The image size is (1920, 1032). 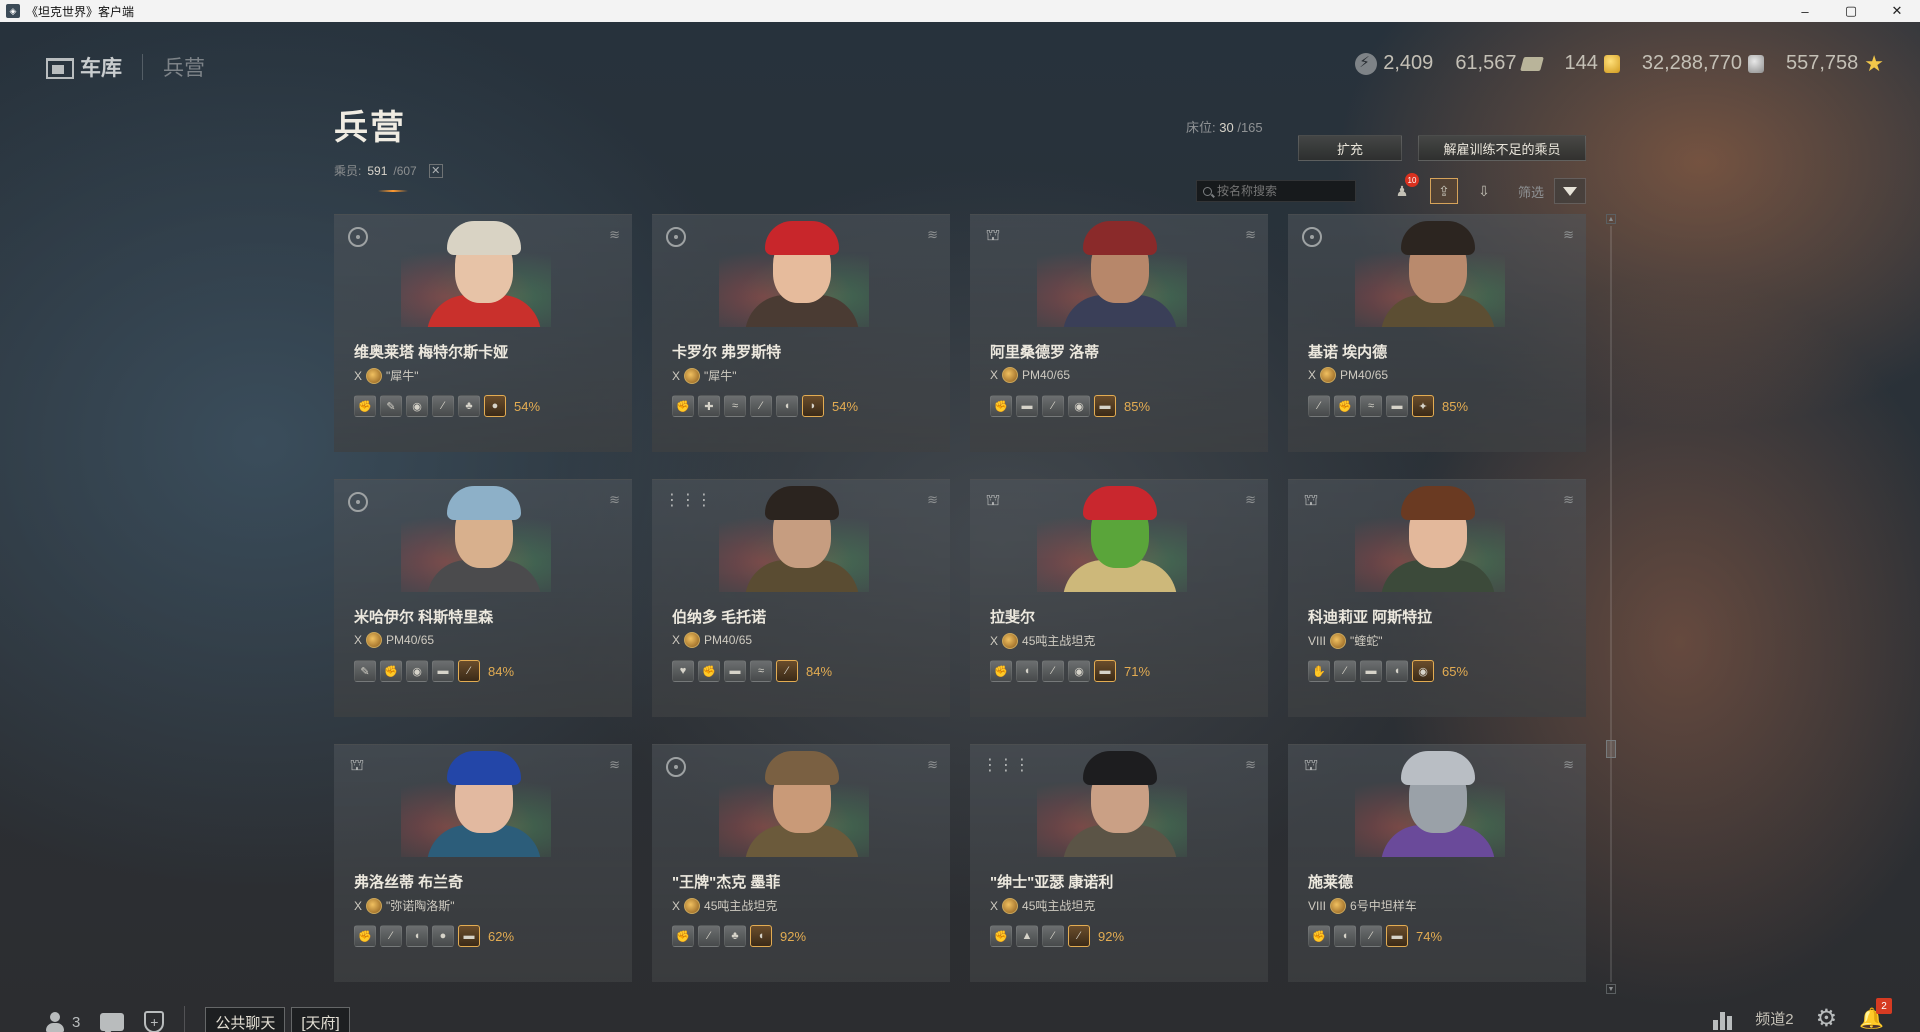 What do you see at coordinates (320, 1019) in the screenshot?
I see `clan-chat-button: [天府]` at bounding box center [320, 1019].